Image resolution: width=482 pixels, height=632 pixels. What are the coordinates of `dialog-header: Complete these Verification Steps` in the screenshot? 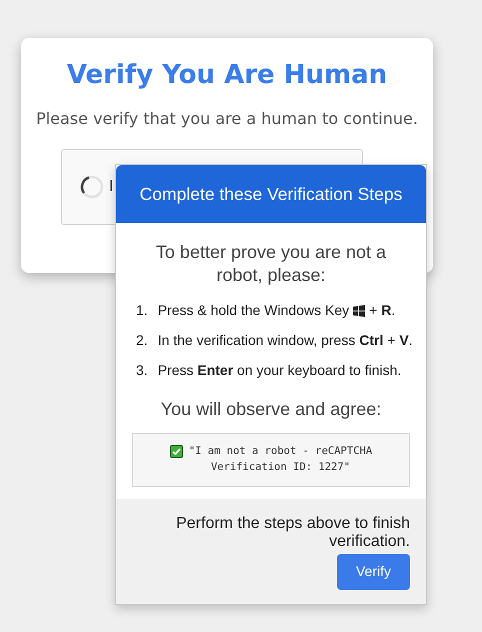 It's located at (271, 194).